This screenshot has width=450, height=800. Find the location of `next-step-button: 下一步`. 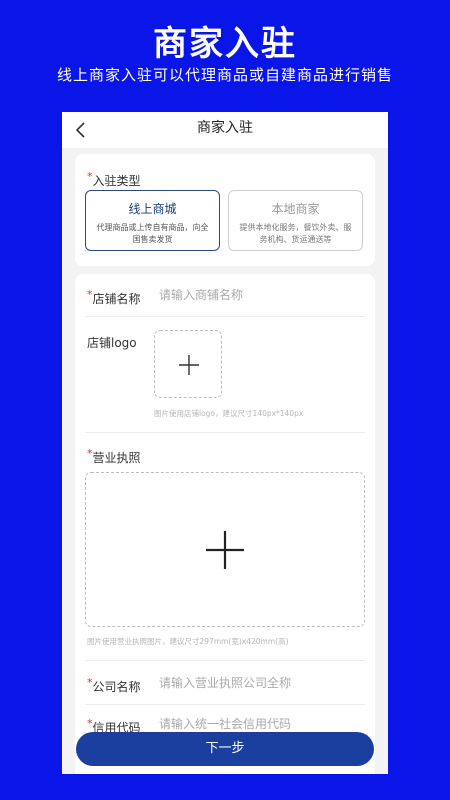

next-step-button: 下一步 is located at coordinates (225, 749).